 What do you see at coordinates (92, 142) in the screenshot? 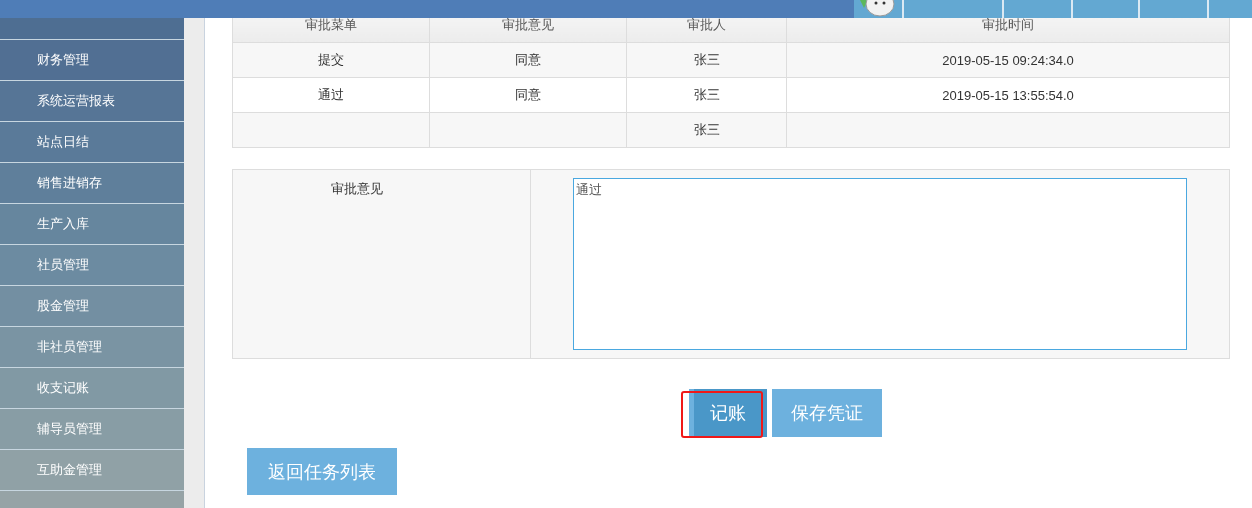
I see `sidebar-item: 站点日结` at bounding box center [92, 142].